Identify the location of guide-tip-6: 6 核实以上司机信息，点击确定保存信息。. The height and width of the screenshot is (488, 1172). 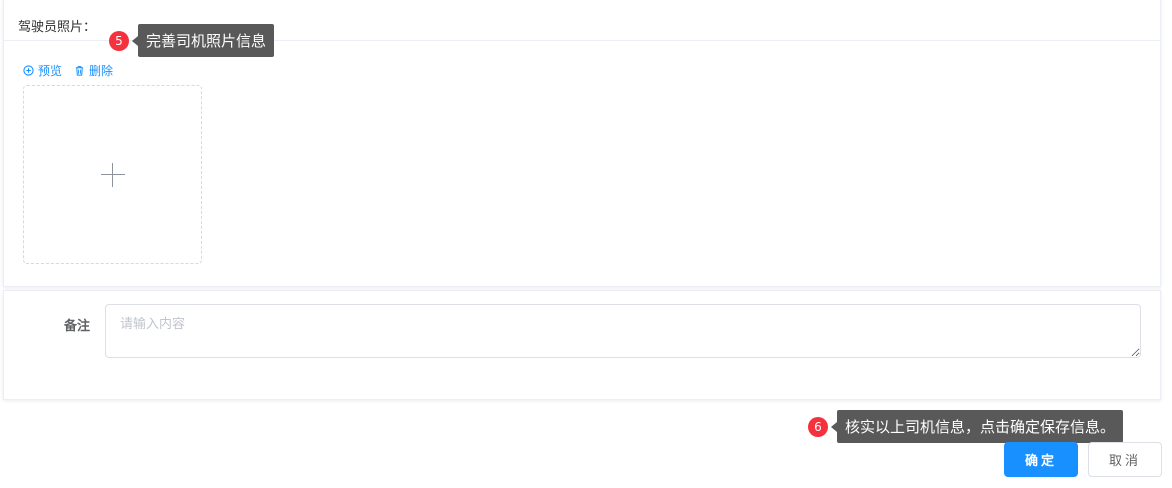
(966, 426).